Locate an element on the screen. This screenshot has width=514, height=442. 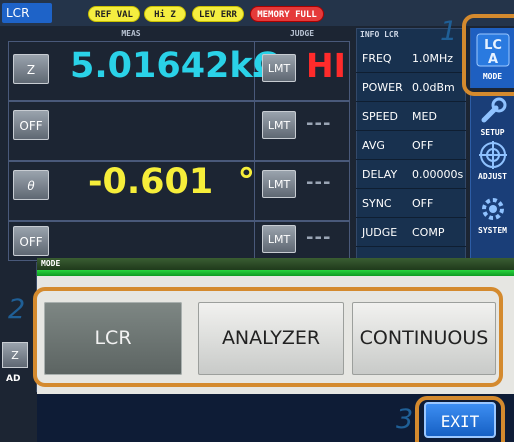
side-button-partial is located at coordinates (492, 252).